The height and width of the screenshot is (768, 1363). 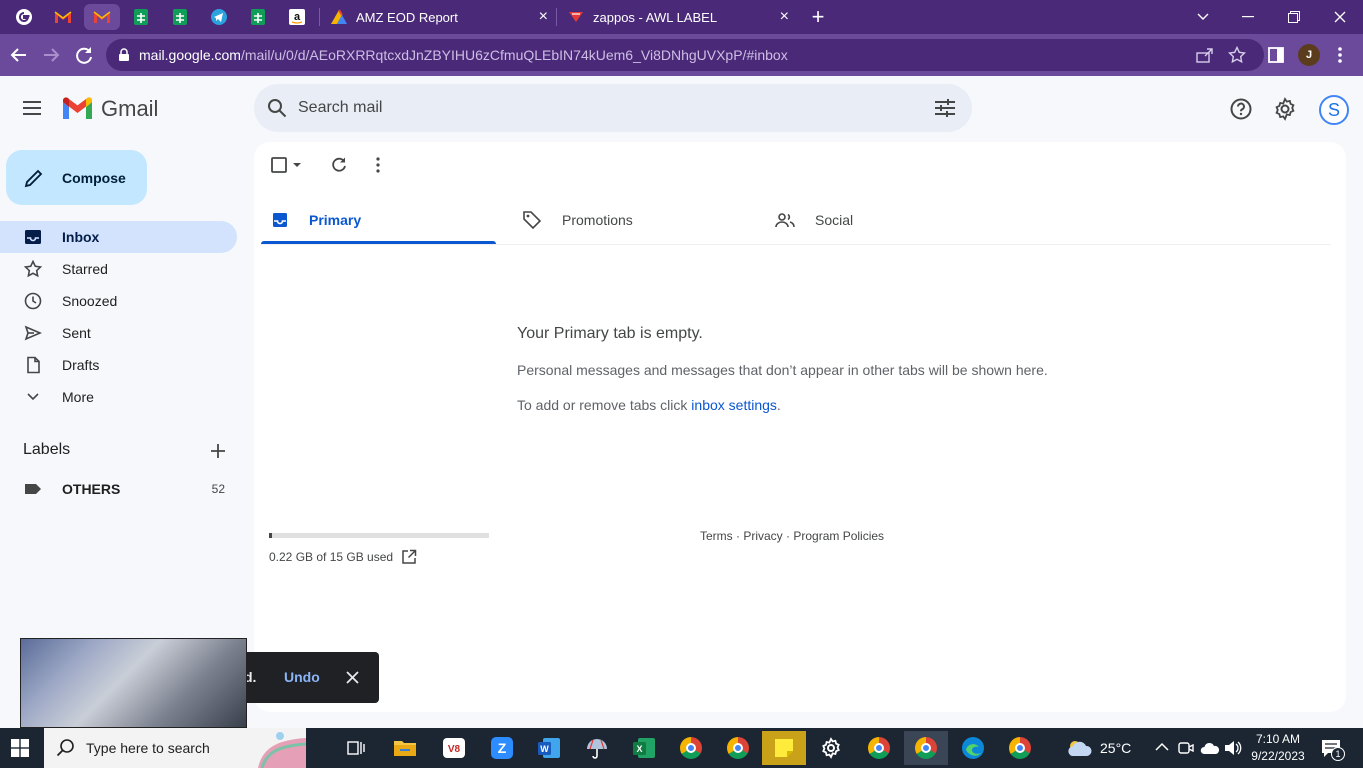 I want to click on side-panel-button, so click(x=1276, y=55).